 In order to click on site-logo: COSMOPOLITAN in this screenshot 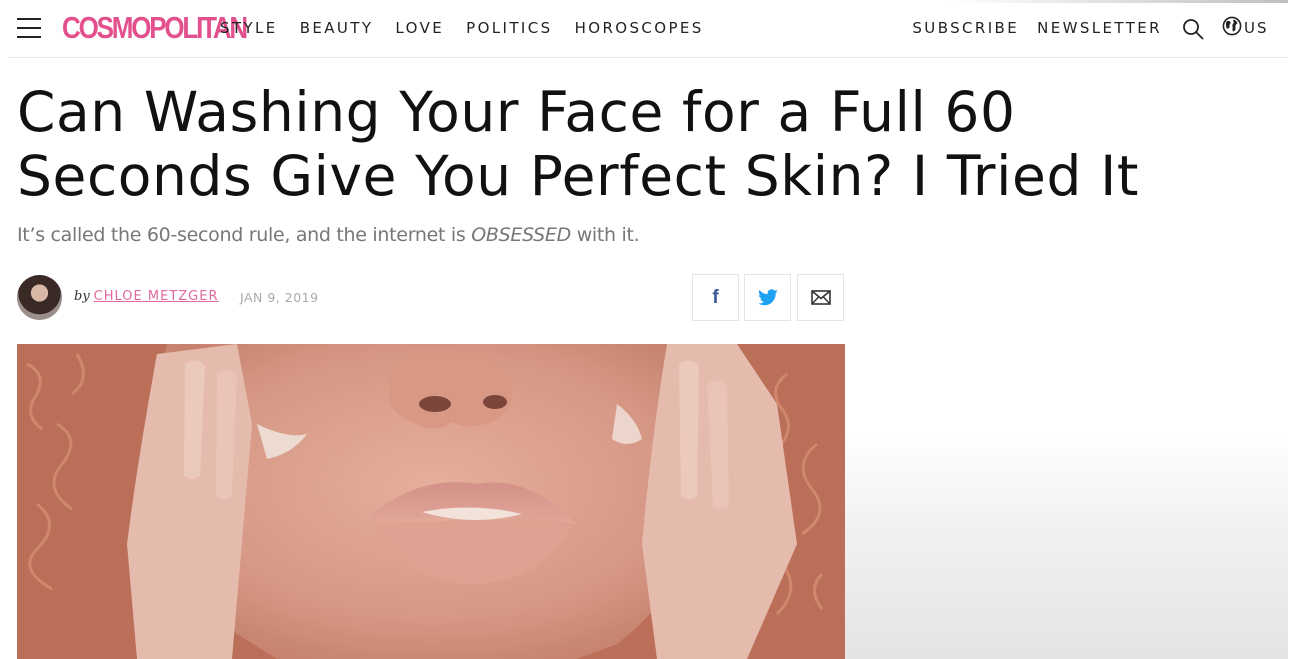, I will do `click(155, 27)`.